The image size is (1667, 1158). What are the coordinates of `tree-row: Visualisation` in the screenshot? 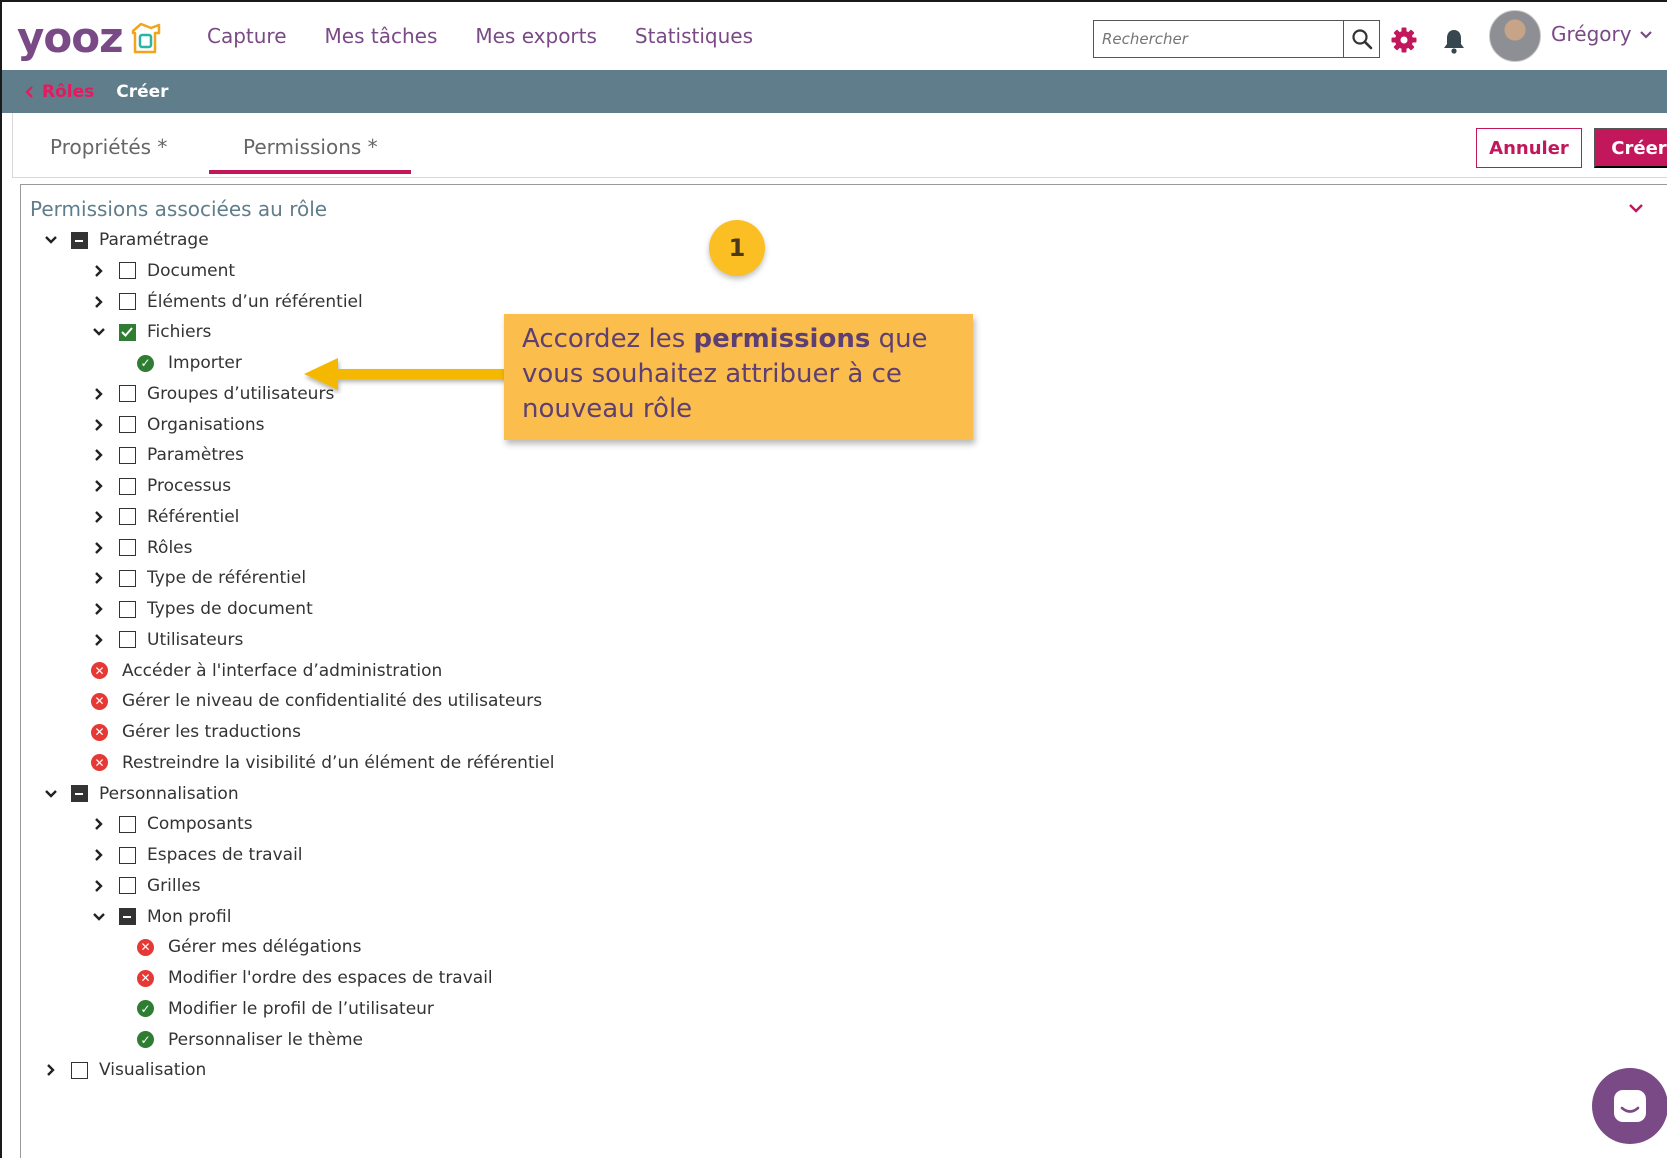 It's located at (124, 1070).